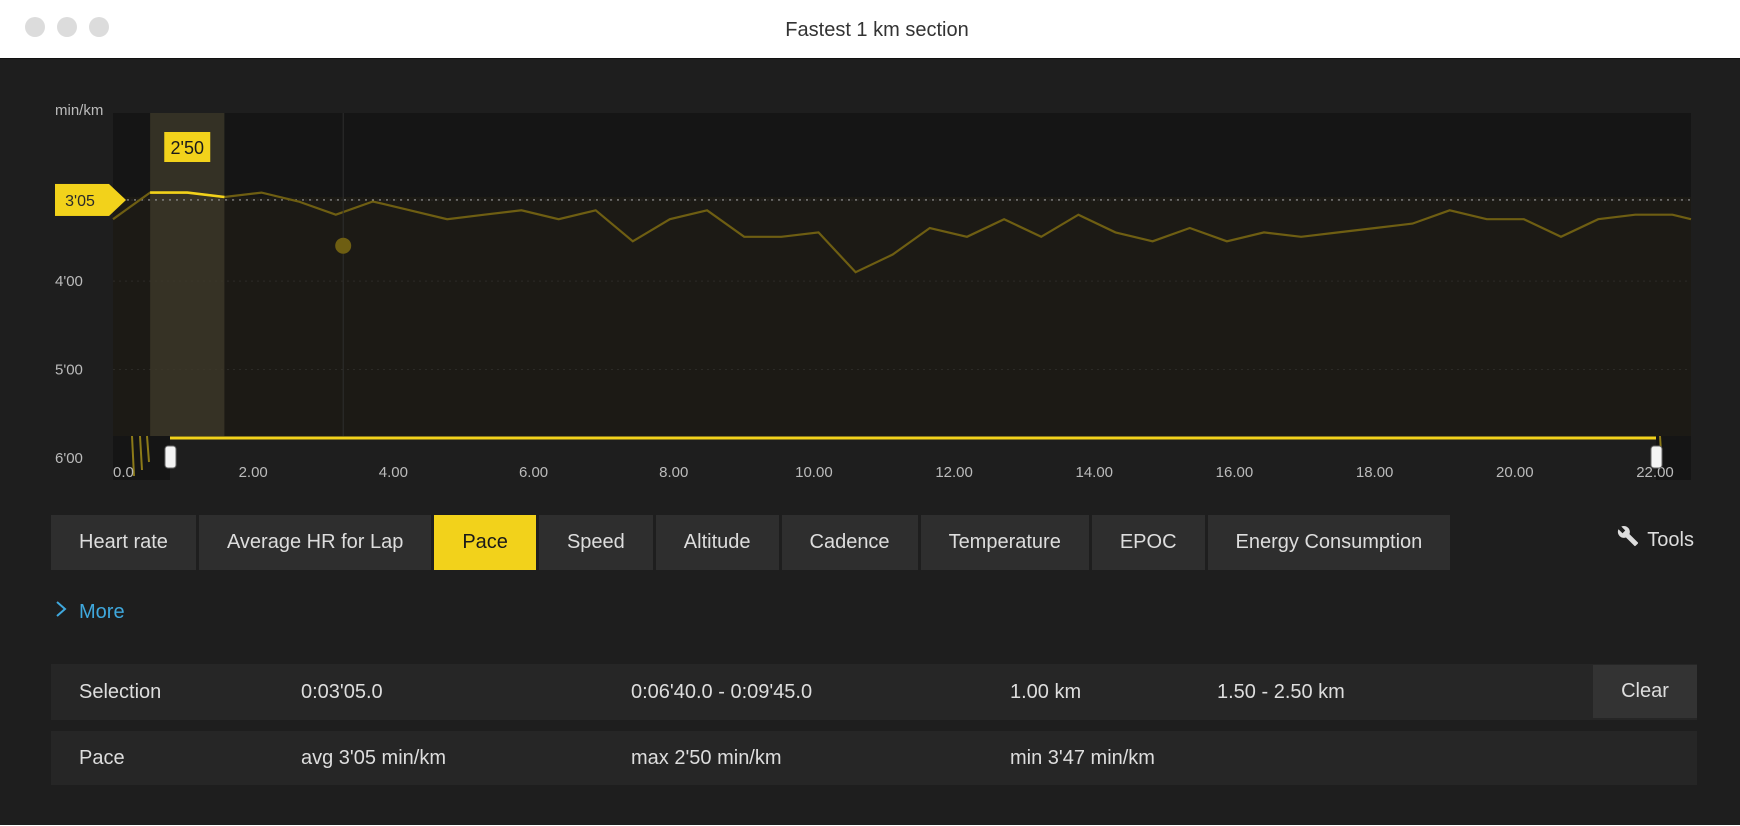  What do you see at coordinates (315, 542) in the screenshot?
I see `tab-average-hr-for-lap: Average HR for Lap` at bounding box center [315, 542].